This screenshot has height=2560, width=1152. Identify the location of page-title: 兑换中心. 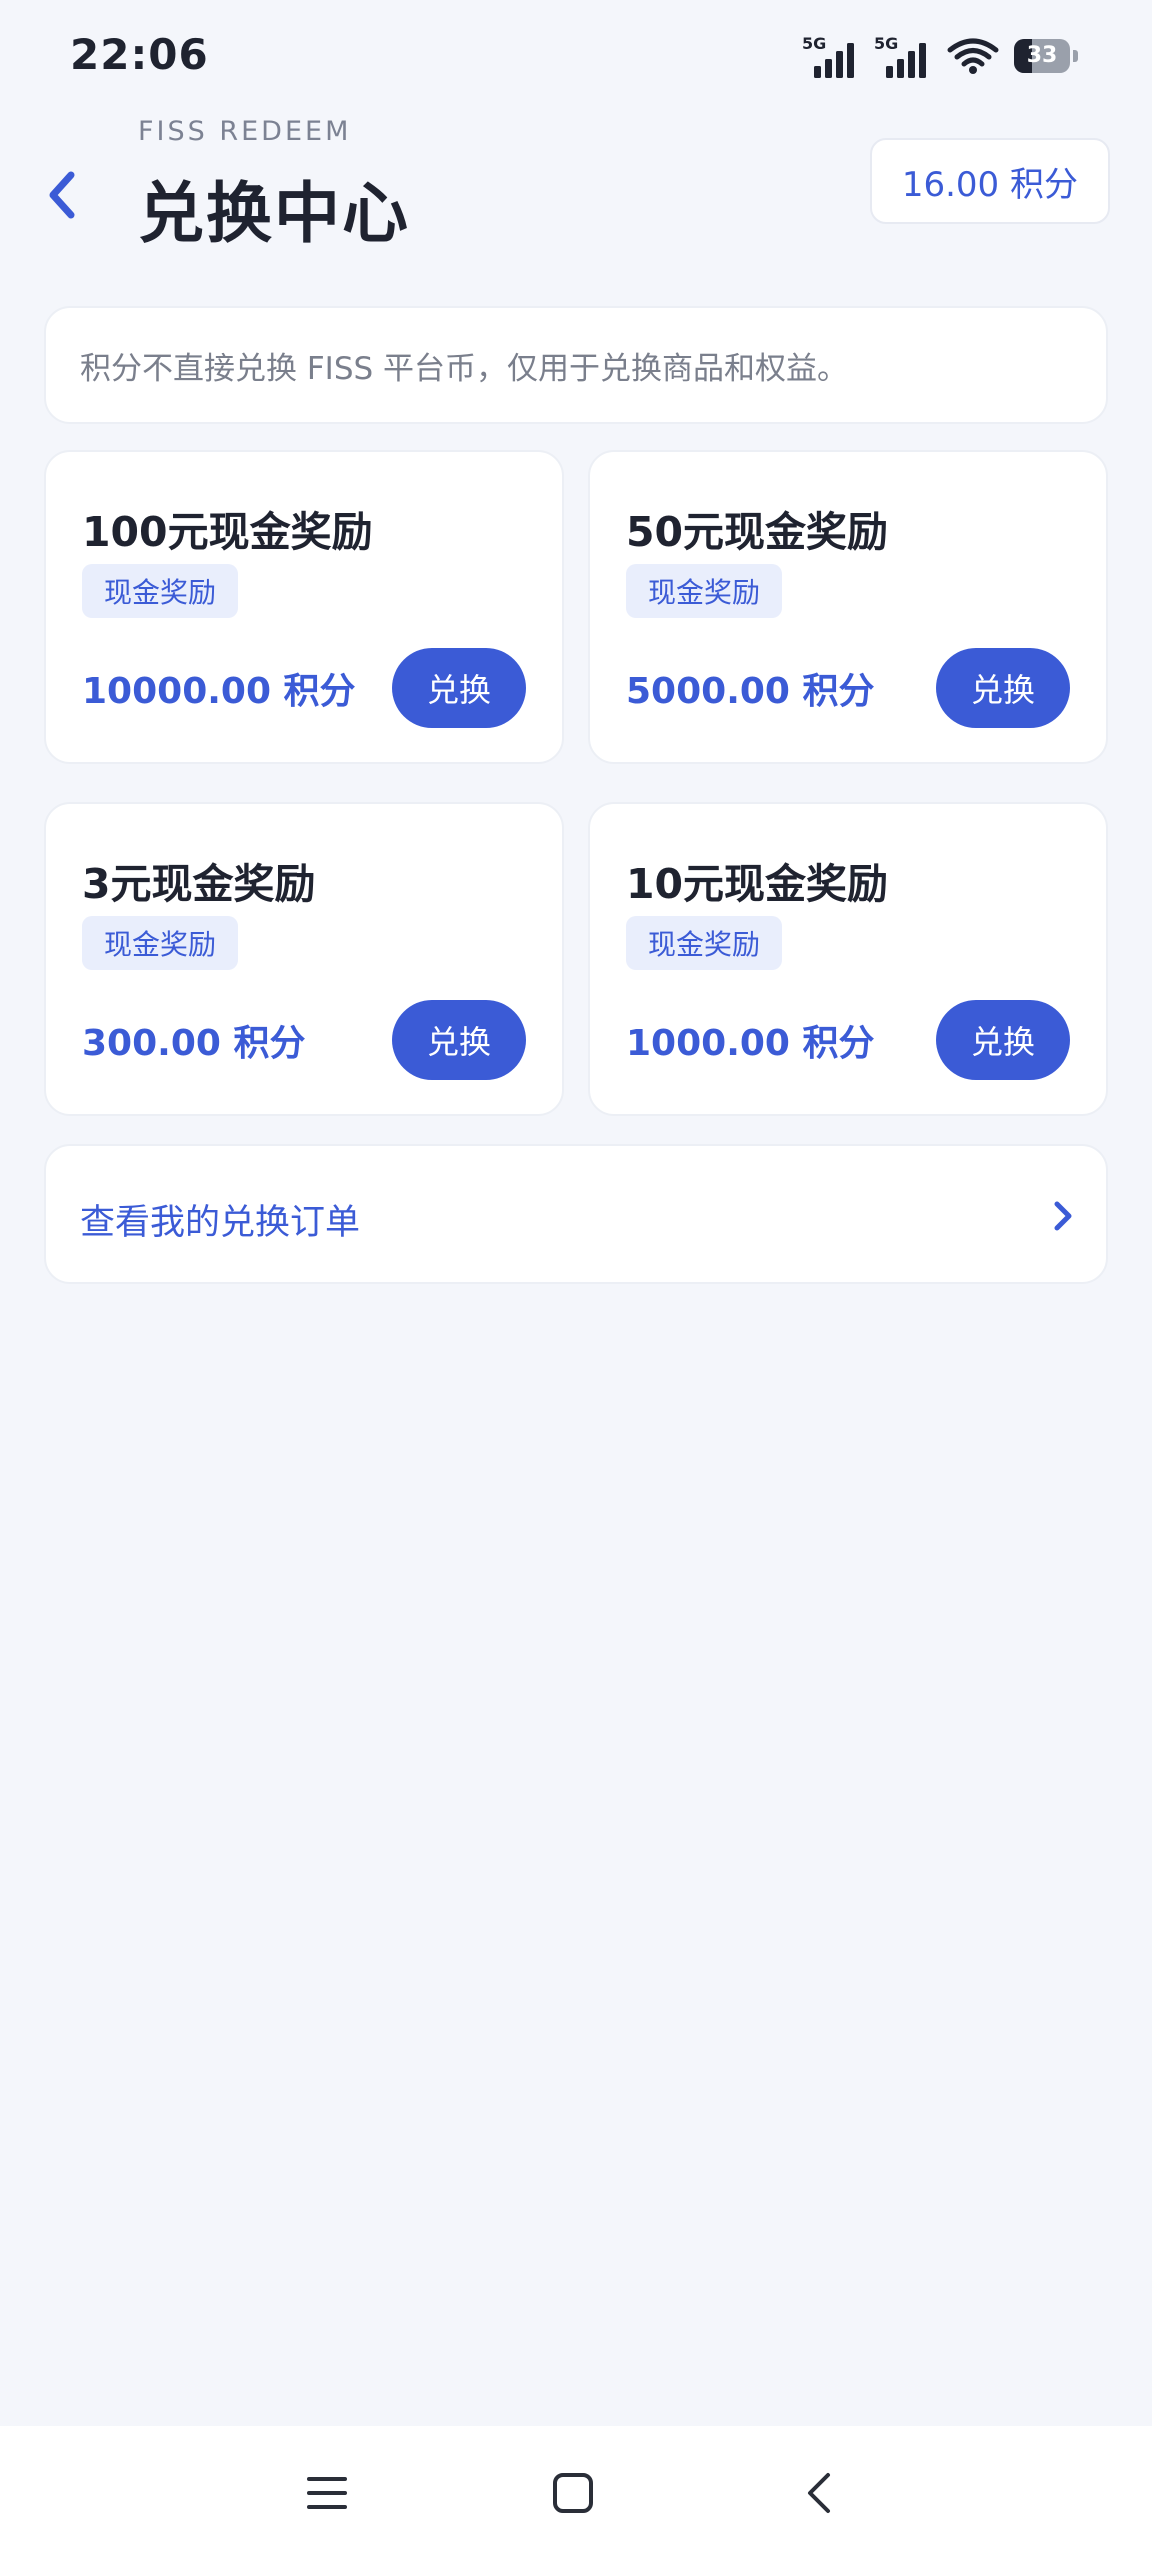
(274, 213).